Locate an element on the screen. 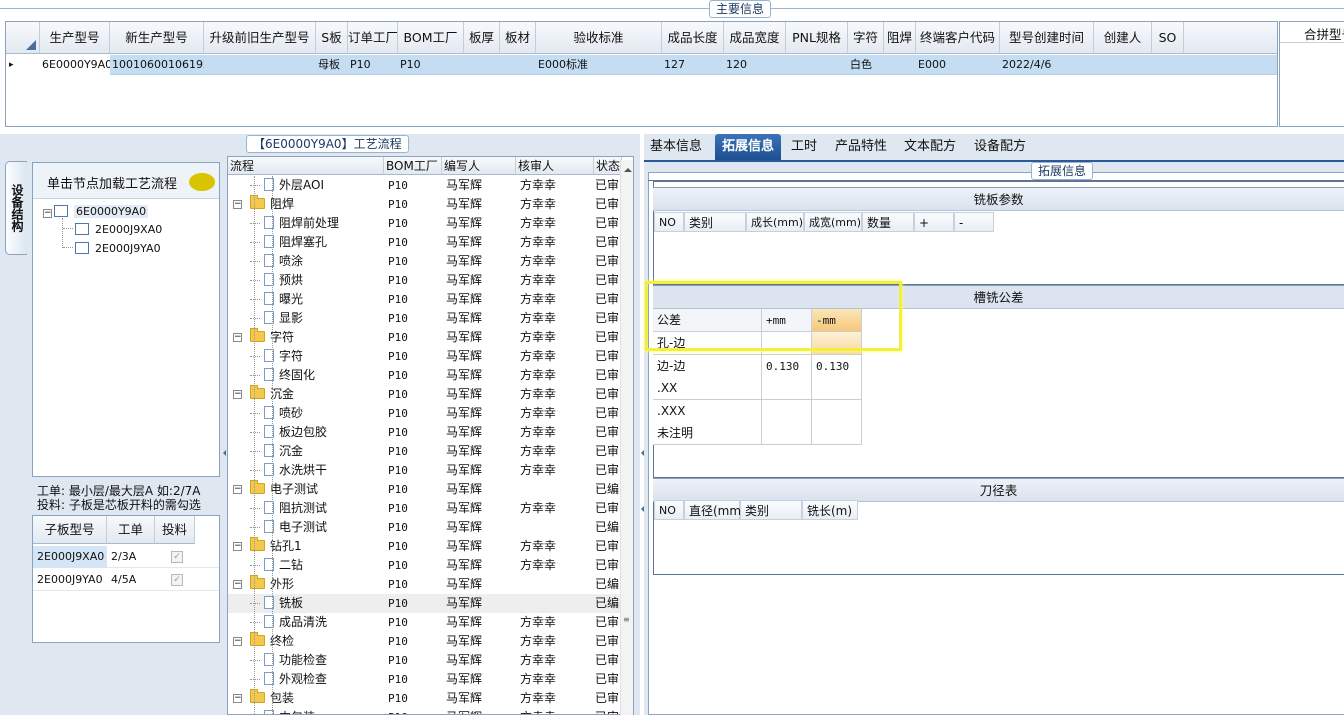  process-row: 功能检查 P10 马军辉 方幸幸 已审 is located at coordinates (424, 660).